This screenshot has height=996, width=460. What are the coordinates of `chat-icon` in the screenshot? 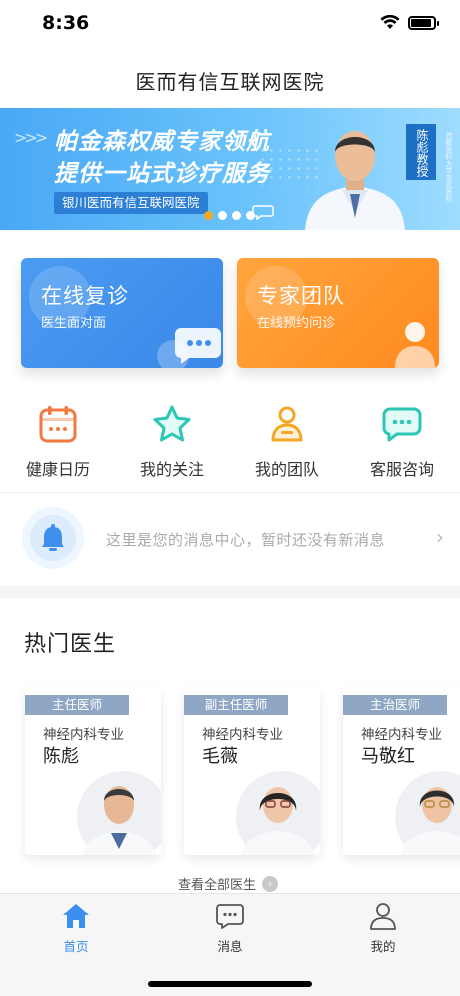 It's located at (402, 424).